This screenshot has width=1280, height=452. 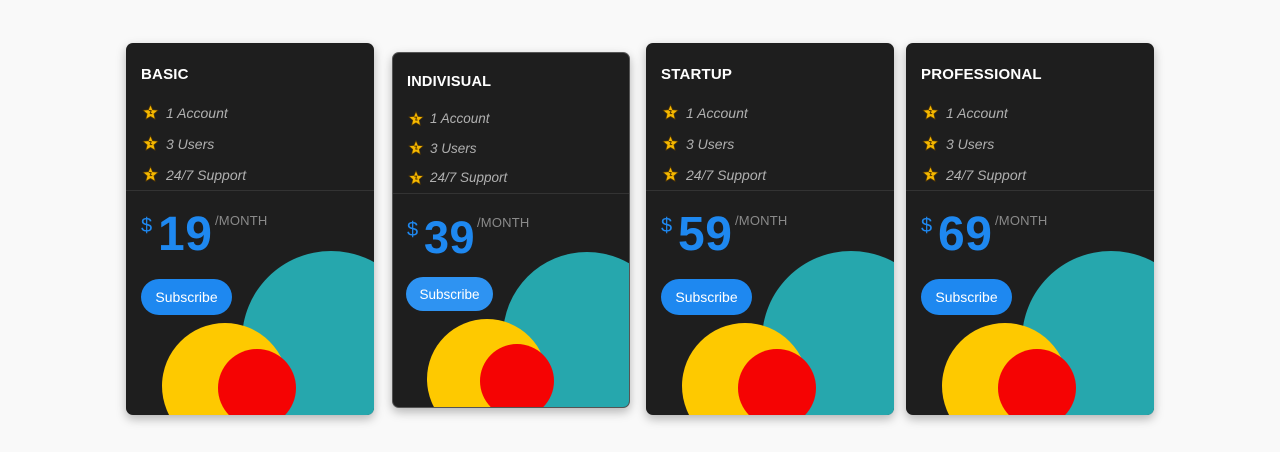 What do you see at coordinates (981, 74) in the screenshot?
I see `plan-title: PROFESSIONAL` at bounding box center [981, 74].